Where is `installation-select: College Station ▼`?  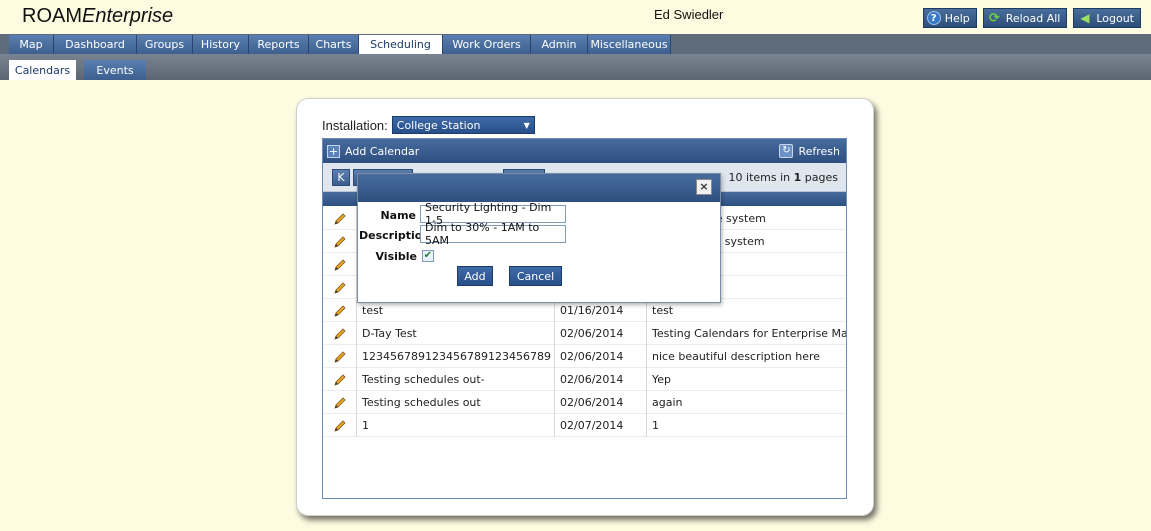
installation-select: College Station ▼ is located at coordinates (463, 125).